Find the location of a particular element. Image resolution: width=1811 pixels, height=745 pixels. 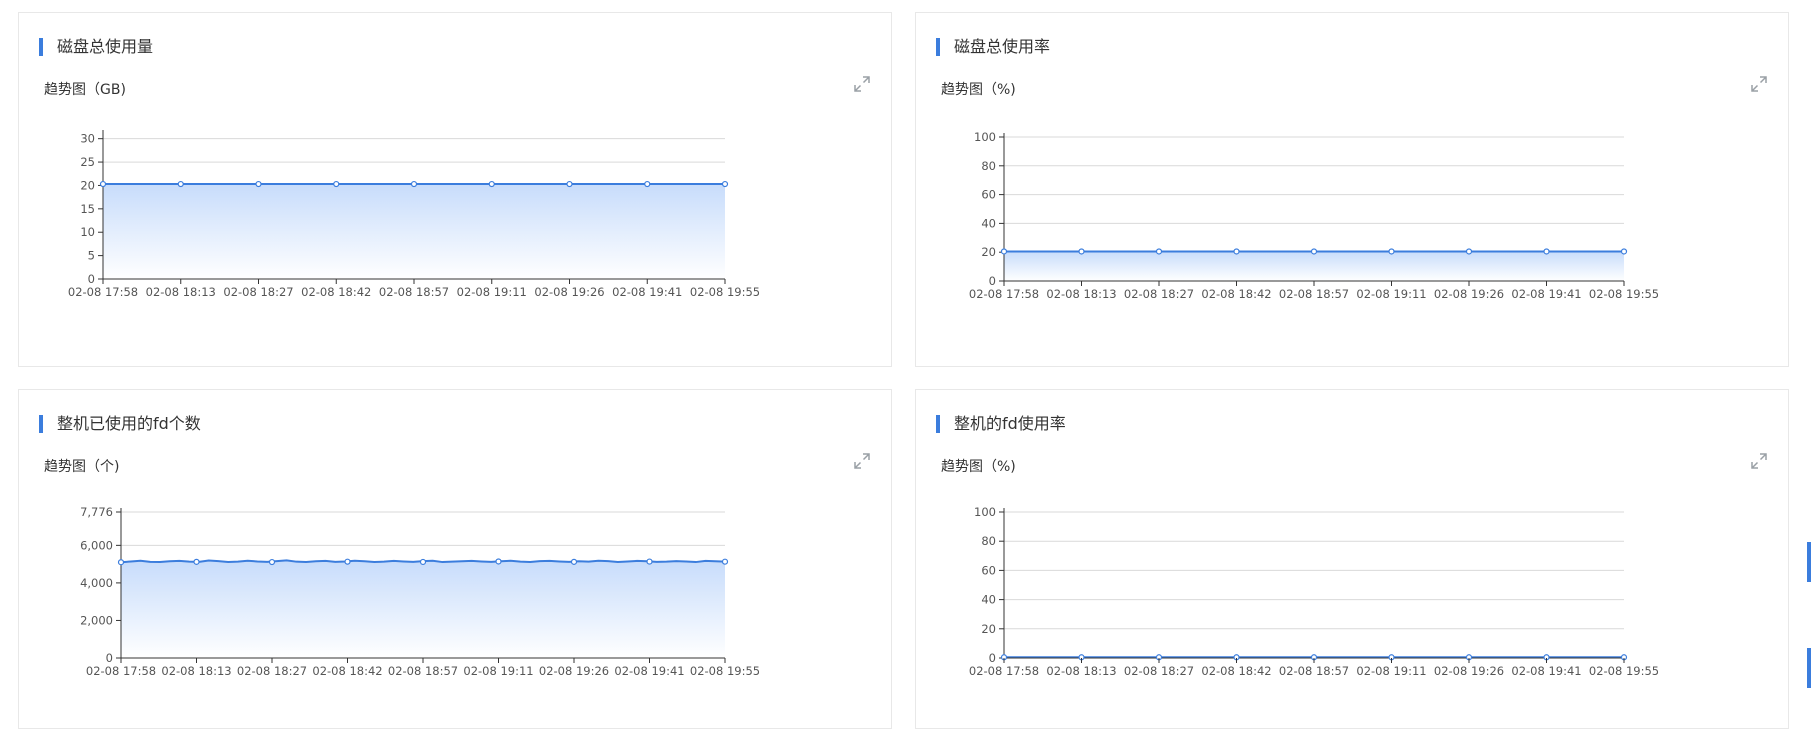

y-tick-label: 6,000 is located at coordinates (96, 545).